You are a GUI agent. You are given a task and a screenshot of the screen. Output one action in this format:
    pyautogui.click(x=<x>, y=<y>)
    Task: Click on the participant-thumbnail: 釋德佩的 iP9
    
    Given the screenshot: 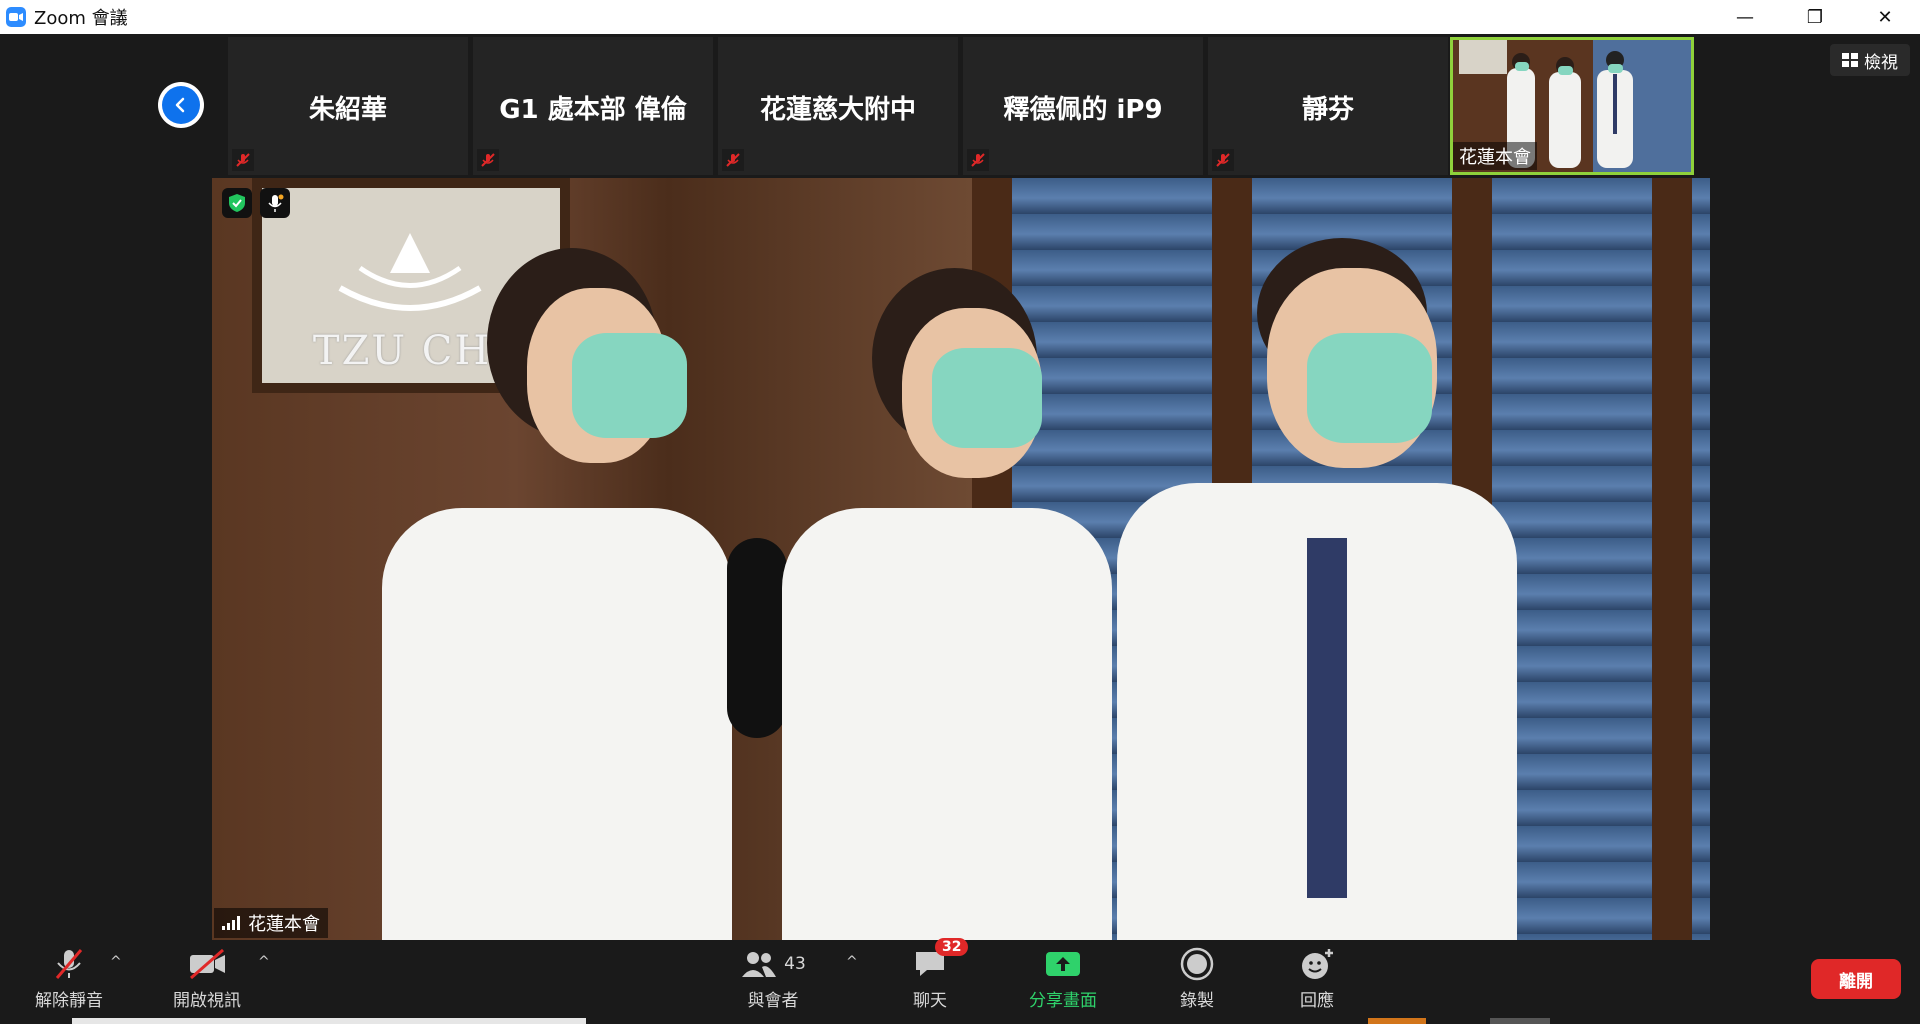 What is the action you would take?
    pyautogui.click(x=1083, y=106)
    